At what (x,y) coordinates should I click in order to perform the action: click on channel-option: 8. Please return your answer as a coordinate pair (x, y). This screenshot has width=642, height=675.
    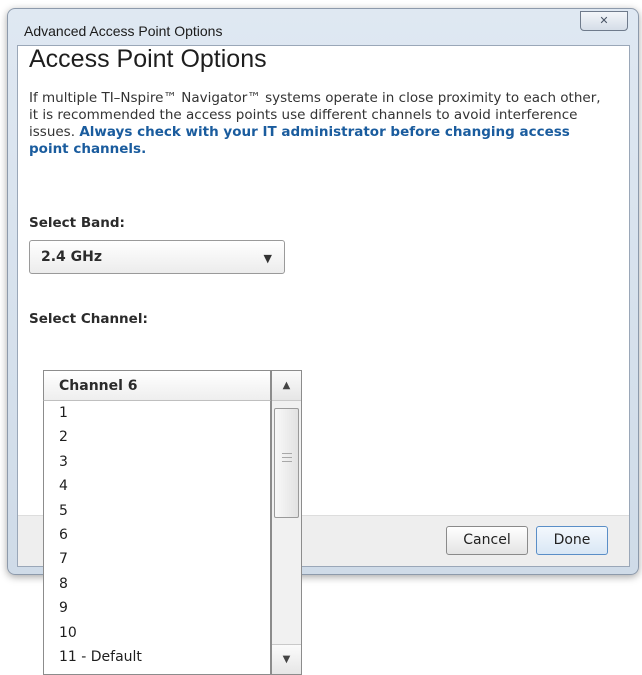
    Looking at the image, I should click on (157, 584).